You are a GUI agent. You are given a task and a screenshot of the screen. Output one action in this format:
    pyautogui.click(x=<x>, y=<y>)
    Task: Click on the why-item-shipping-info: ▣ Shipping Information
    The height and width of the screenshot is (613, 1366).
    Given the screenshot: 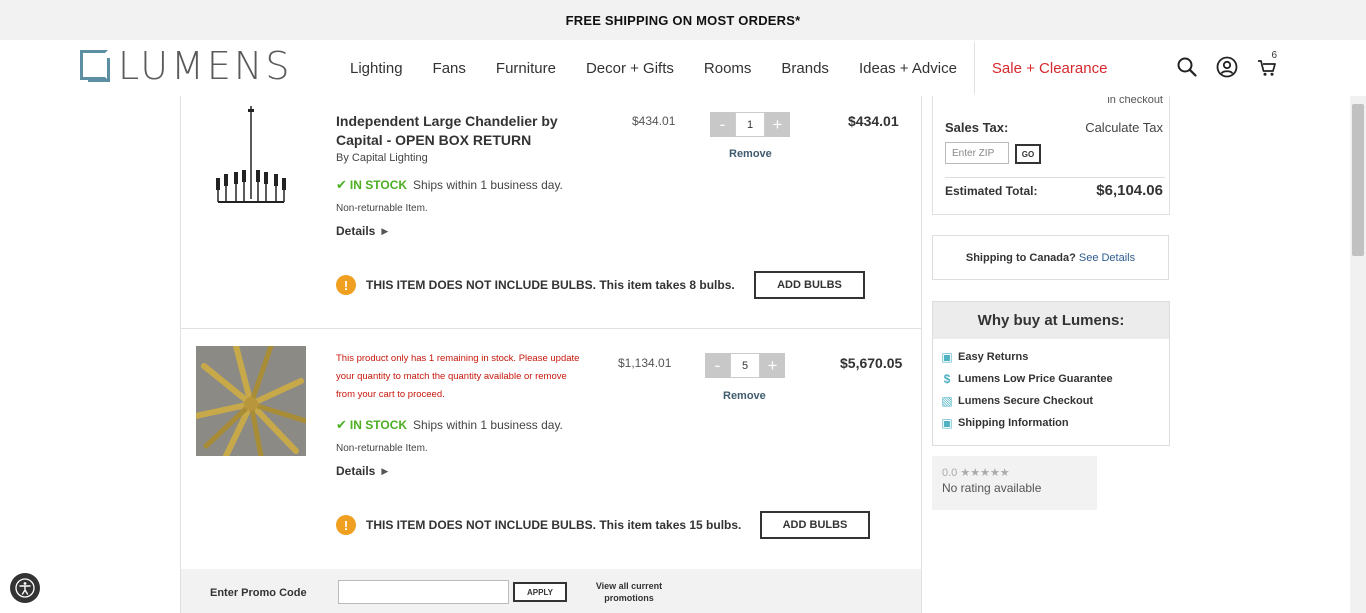 What is the action you would take?
    pyautogui.click(x=1005, y=423)
    